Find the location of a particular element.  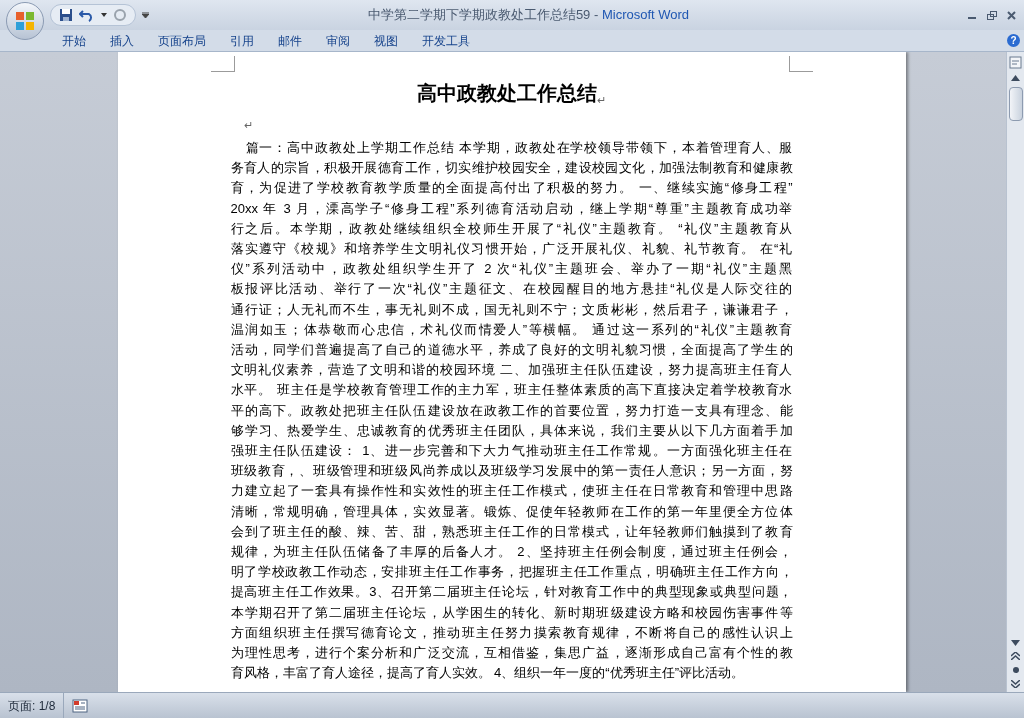

ribbon-tab: 插入 is located at coordinates (122, 40).